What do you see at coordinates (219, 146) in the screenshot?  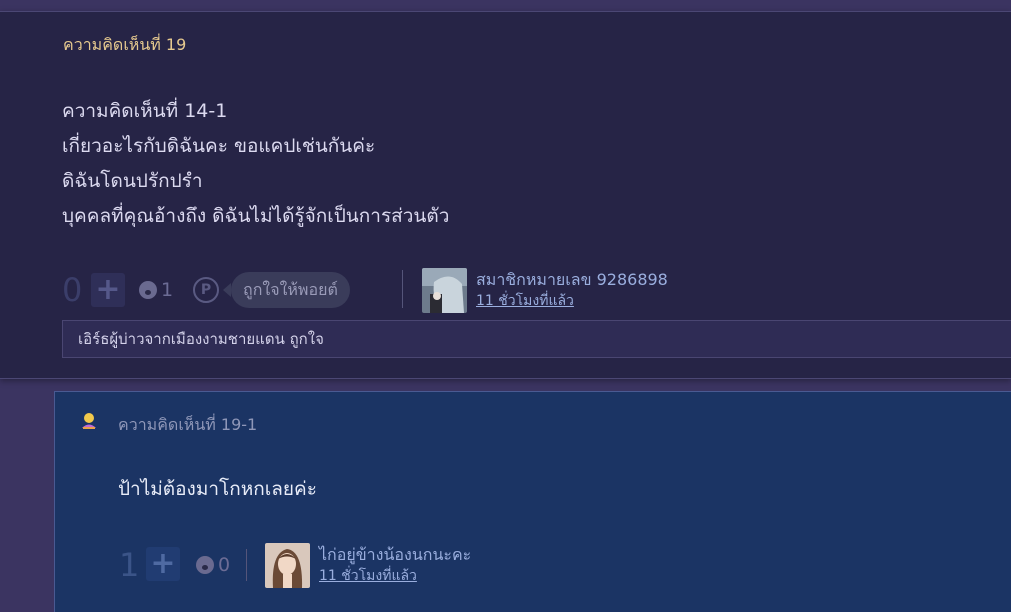 I see `comment-body-line: เกี่ยวอะไรกับดิฉันคะ ขอแคปเช่นกันค่ะ` at bounding box center [219, 146].